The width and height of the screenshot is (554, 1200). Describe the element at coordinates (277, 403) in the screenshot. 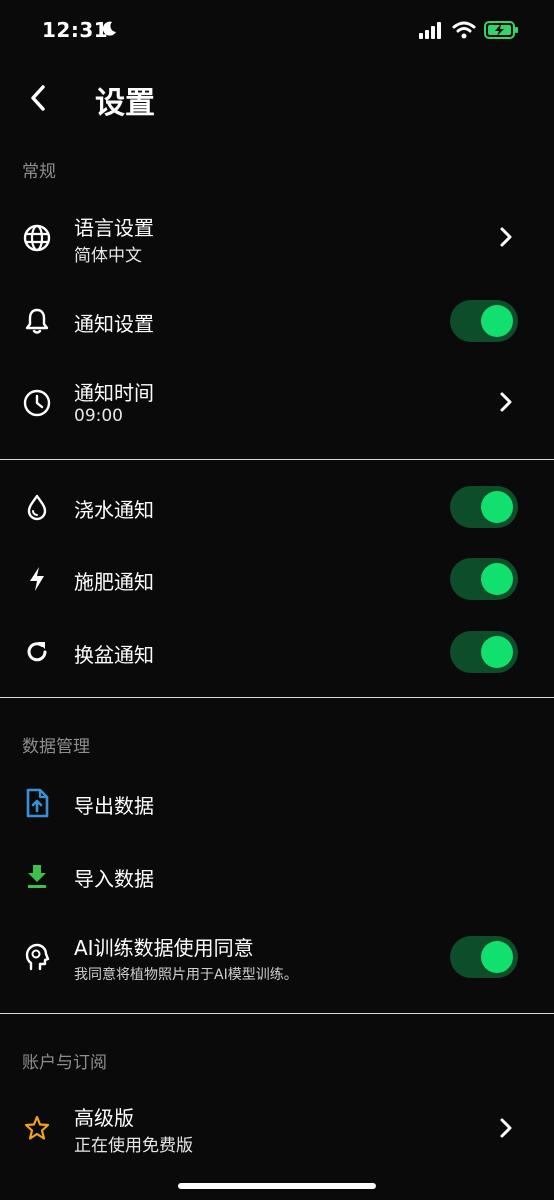

I see `notify-time-row: 通知时间 09:00` at that location.